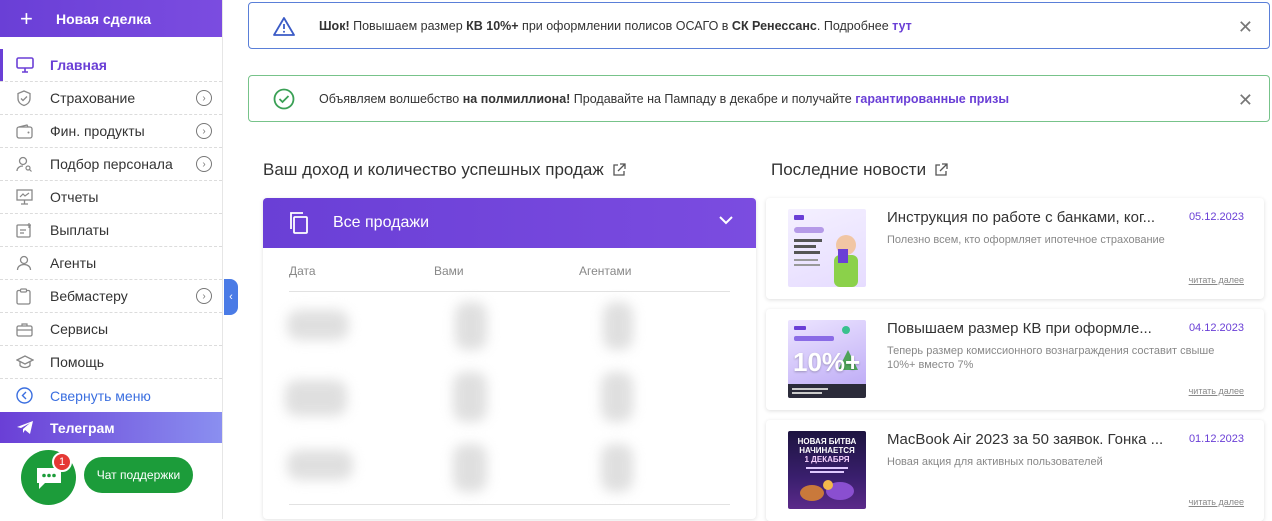  What do you see at coordinates (100, 395) in the screenshot?
I see `sidebar-item-label: Свернуть меню` at bounding box center [100, 395].